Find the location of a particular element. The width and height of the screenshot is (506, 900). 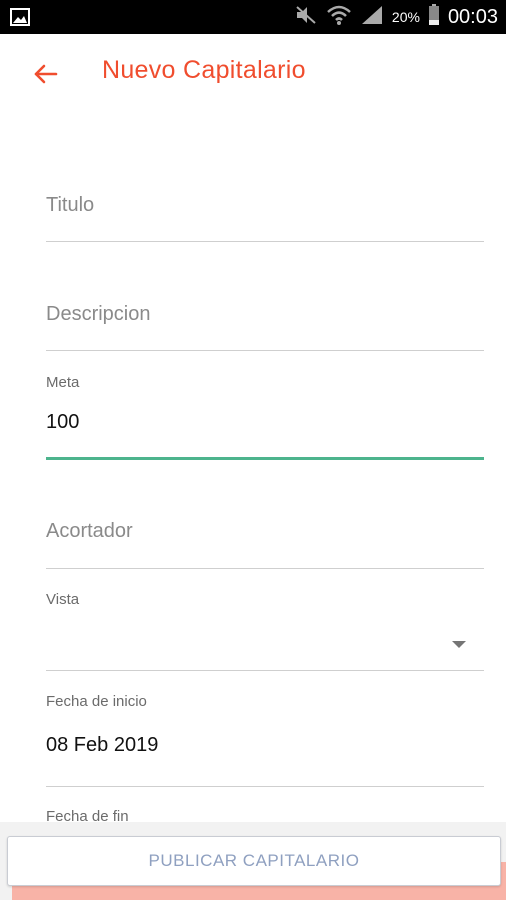

clock: 00:03 is located at coordinates (472, 16).